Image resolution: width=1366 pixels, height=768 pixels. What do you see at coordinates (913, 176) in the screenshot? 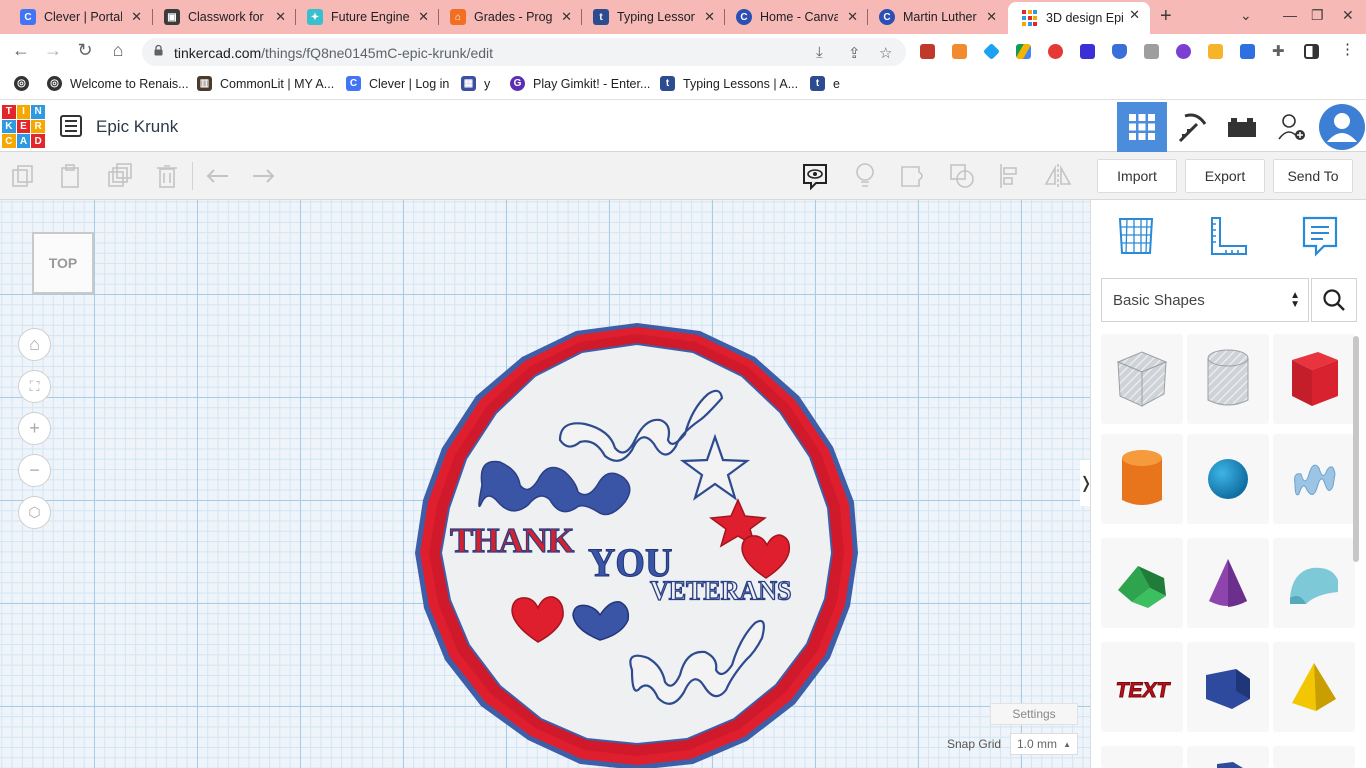
I see `group-button` at bounding box center [913, 176].